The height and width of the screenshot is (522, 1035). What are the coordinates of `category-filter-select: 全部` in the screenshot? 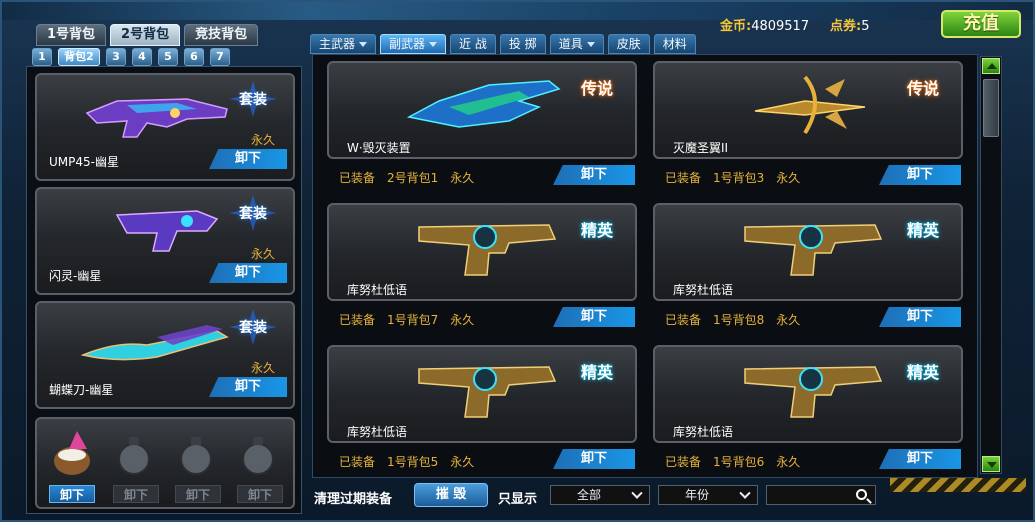 It's located at (600, 495).